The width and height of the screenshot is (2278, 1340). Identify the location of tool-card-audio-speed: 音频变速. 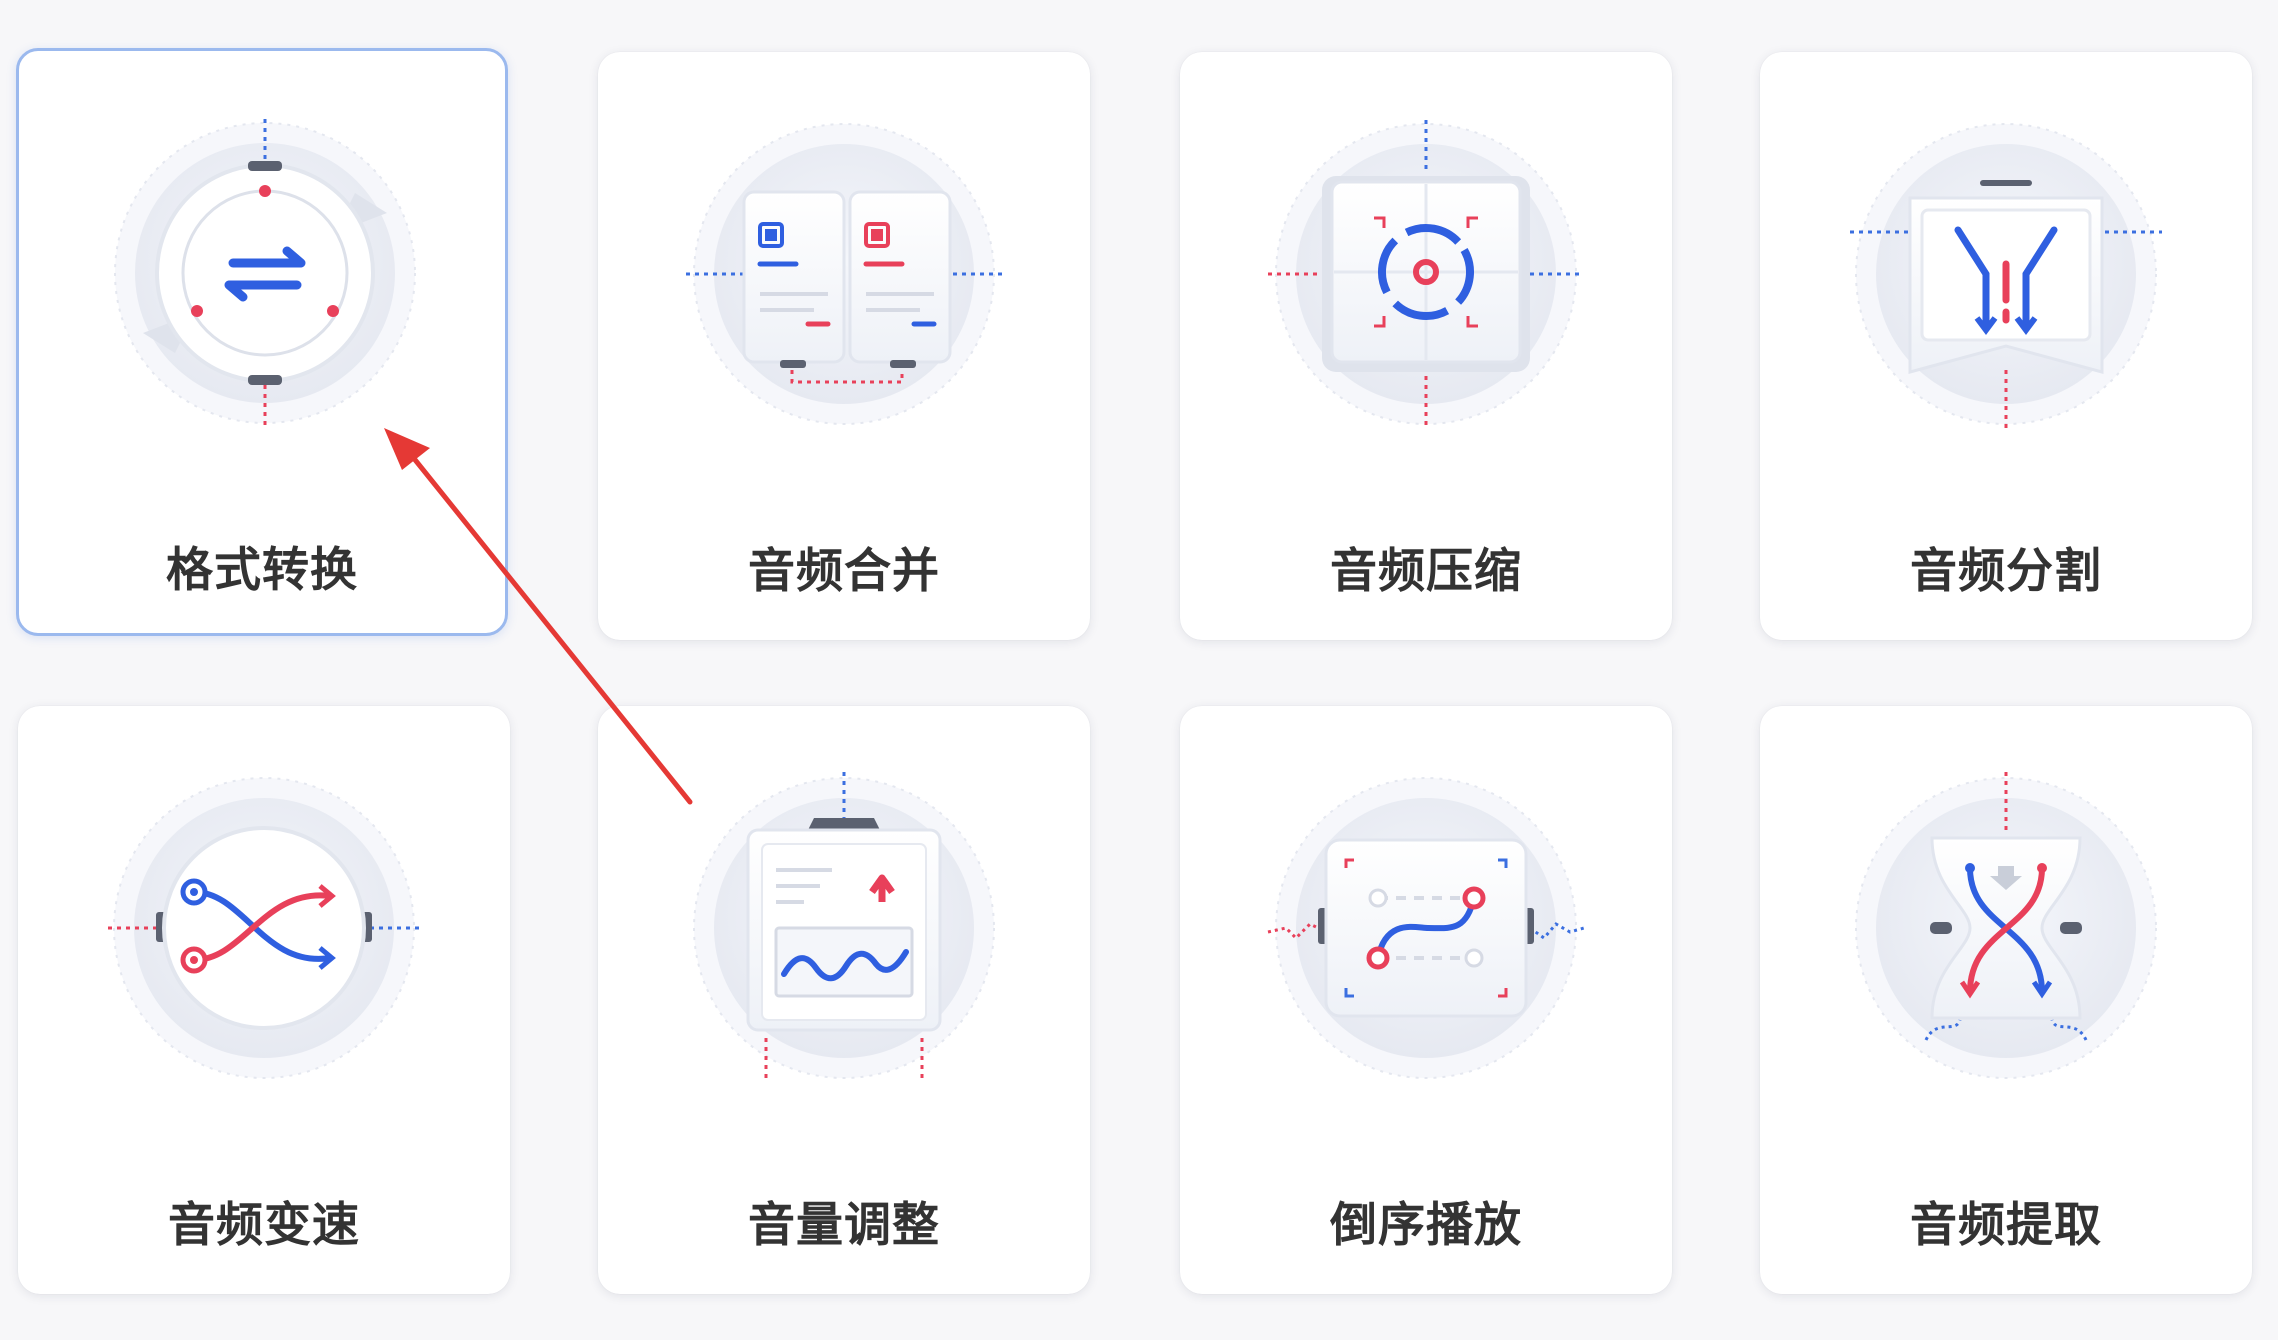
(264, 1000).